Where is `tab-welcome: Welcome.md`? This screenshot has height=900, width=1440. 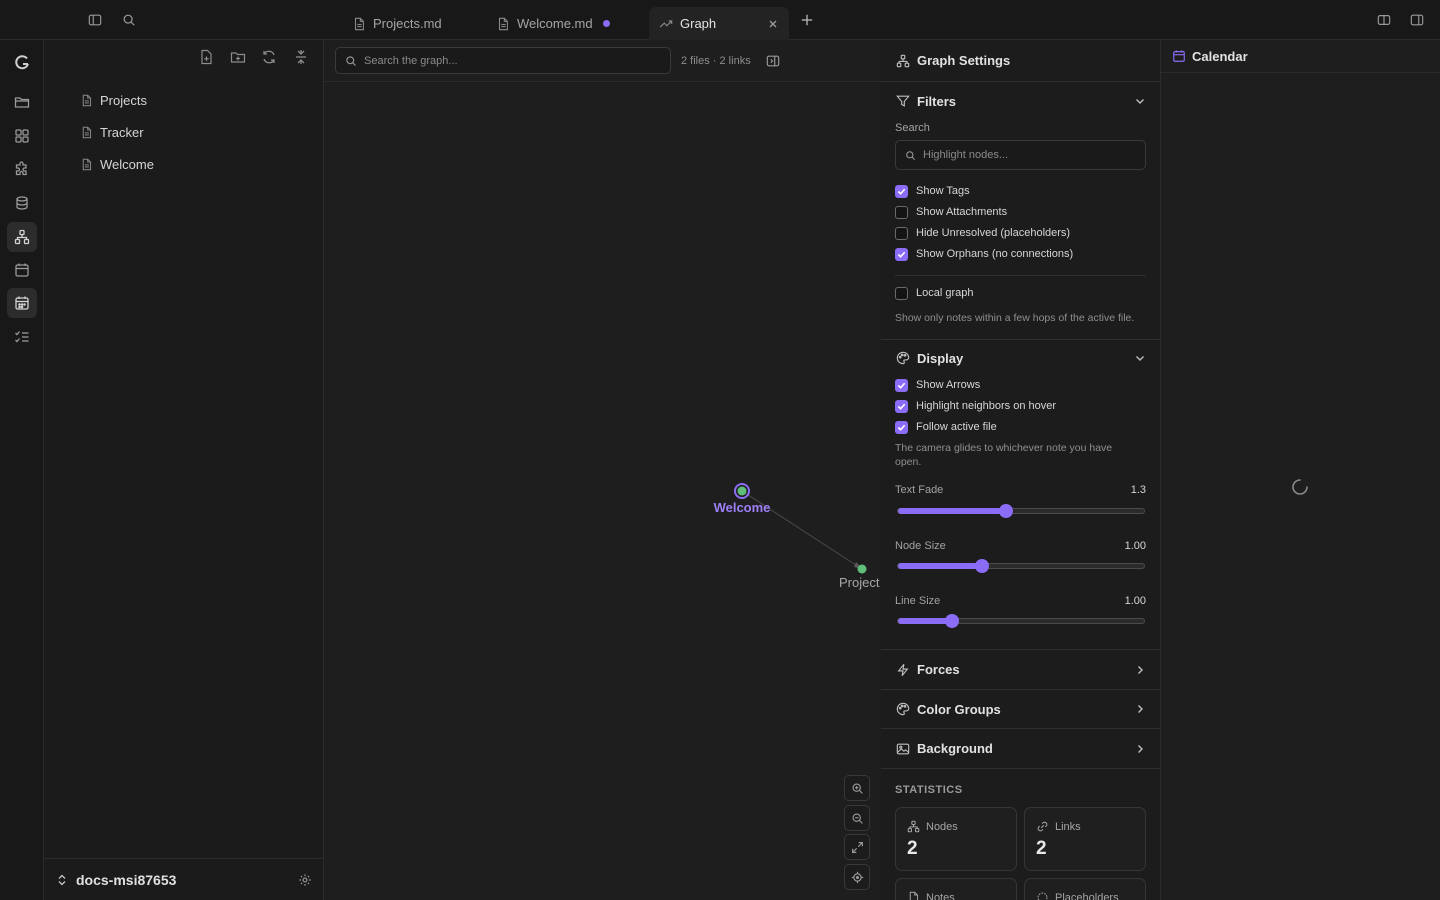
tab-welcome: Welcome.md is located at coordinates (561, 23).